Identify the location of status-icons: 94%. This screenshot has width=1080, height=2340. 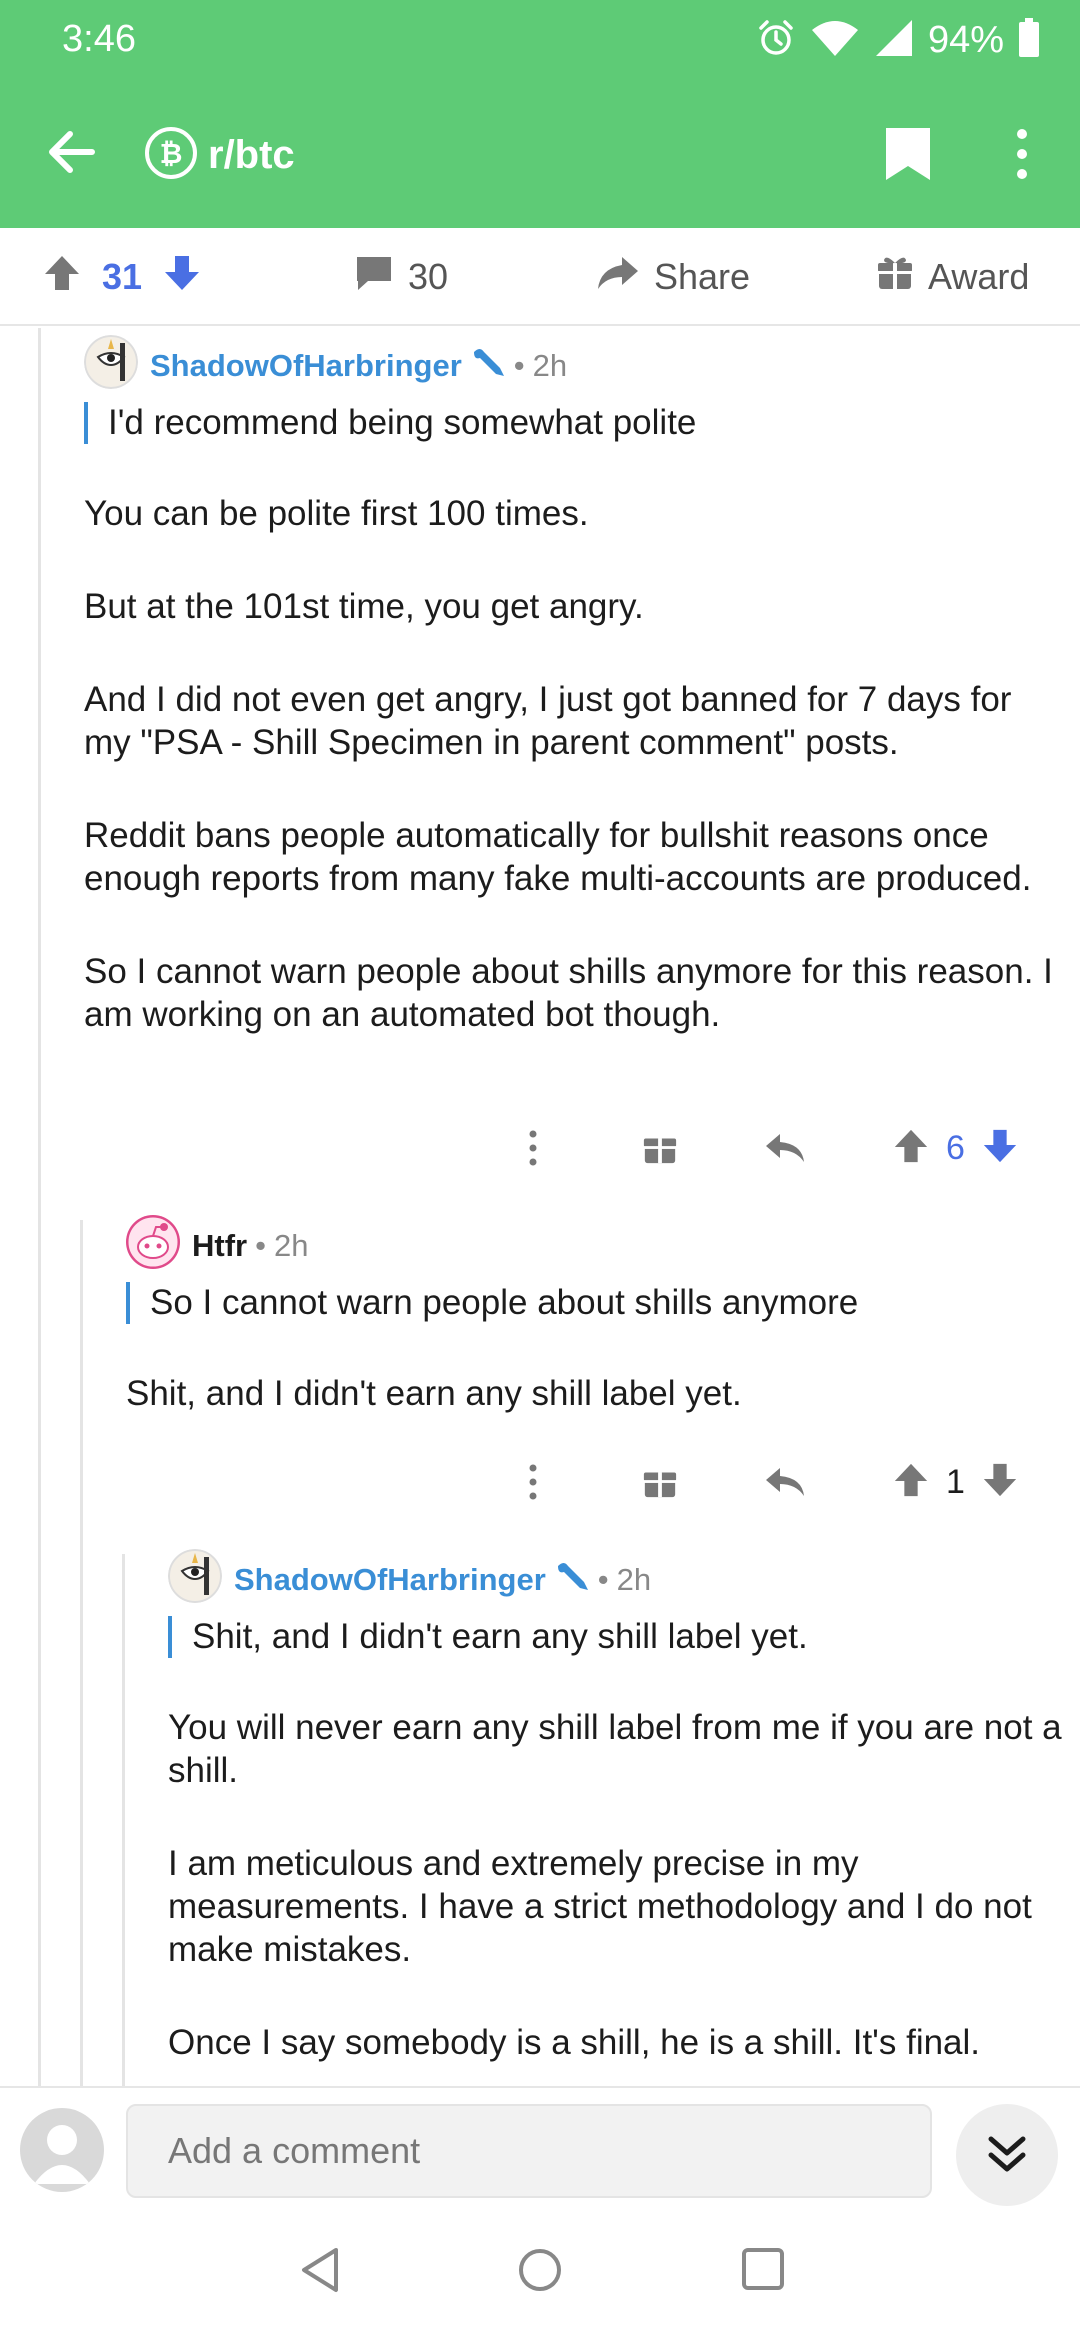
(898, 40).